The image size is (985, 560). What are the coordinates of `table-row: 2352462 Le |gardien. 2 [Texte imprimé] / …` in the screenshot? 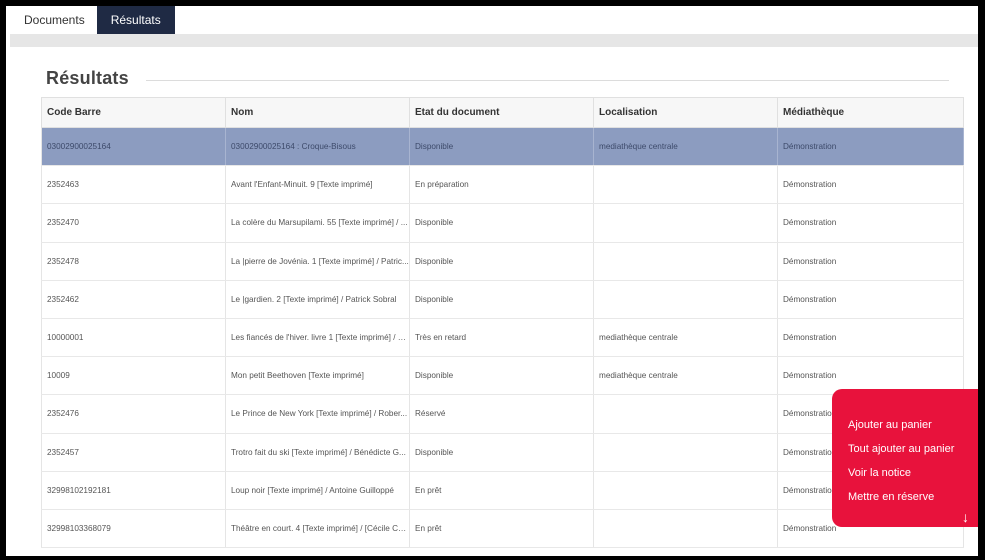 It's located at (502, 299).